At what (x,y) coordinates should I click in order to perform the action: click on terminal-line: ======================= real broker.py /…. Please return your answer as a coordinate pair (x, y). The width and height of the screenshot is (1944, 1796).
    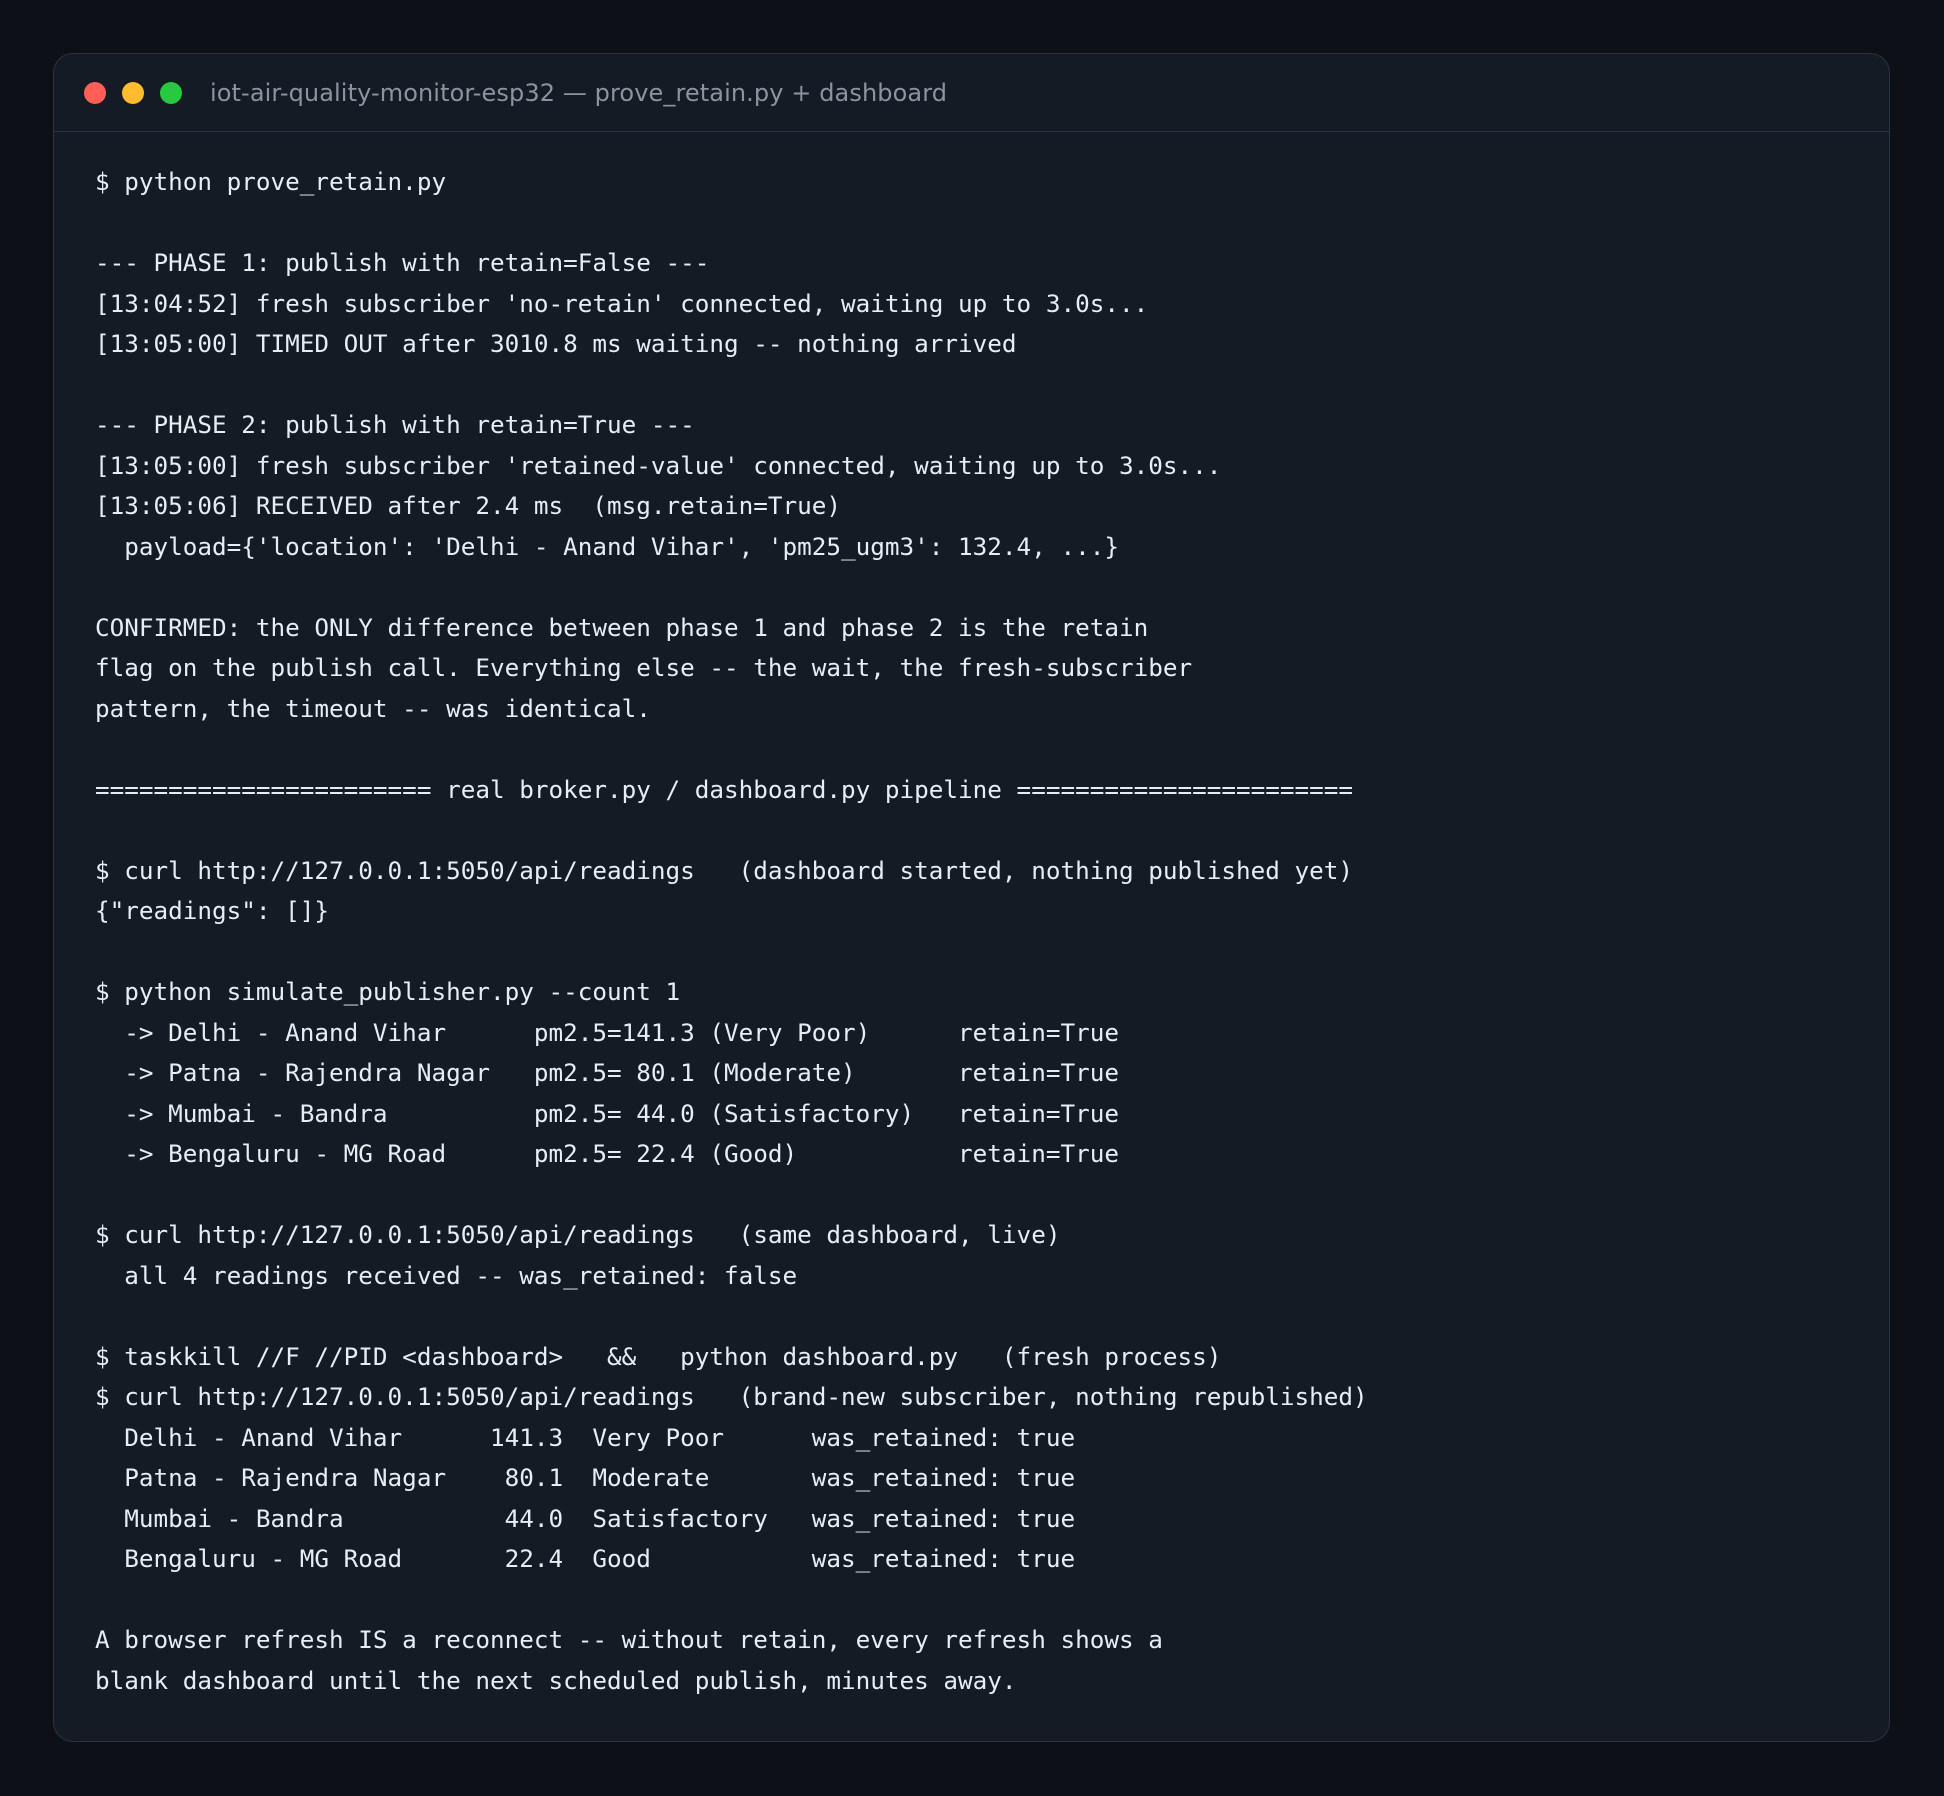
    Looking at the image, I should click on (724, 789).